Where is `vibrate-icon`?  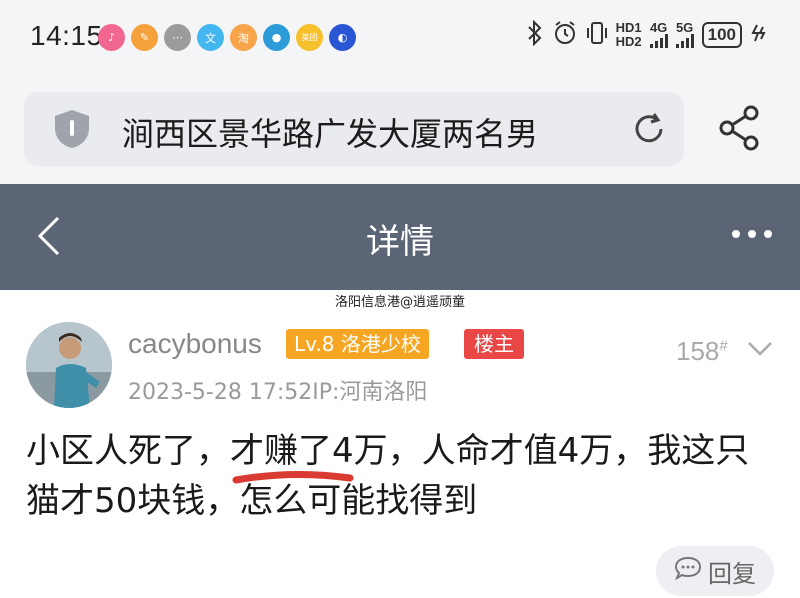
vibrate-icon is located at coordinates (597, 34).